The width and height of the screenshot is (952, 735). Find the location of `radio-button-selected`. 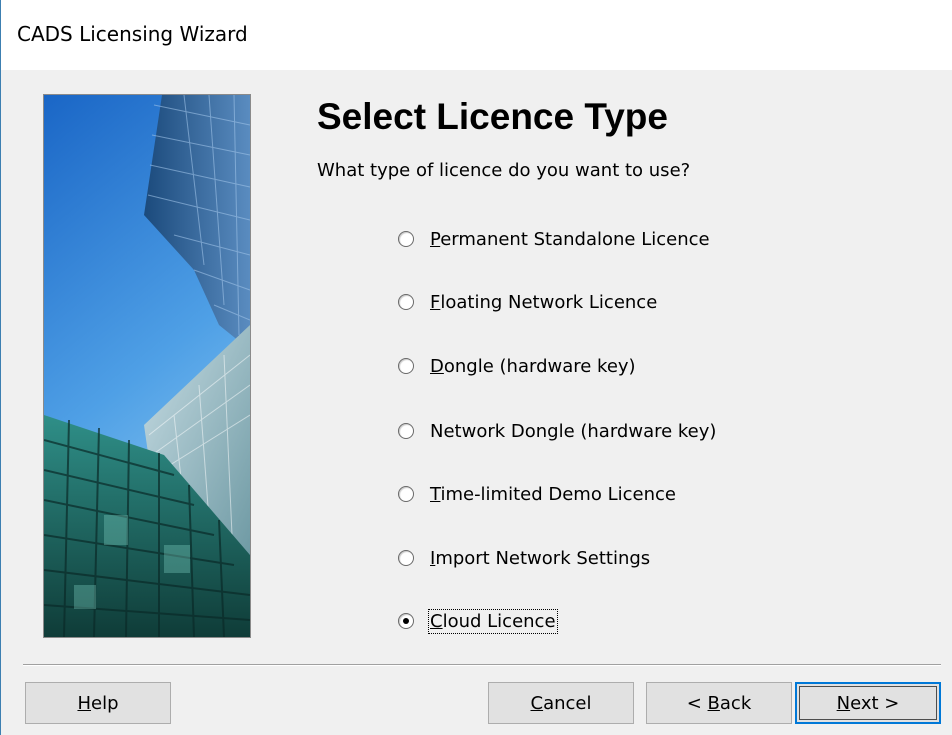

radio-button-selected is located at coordinates (406, 621).